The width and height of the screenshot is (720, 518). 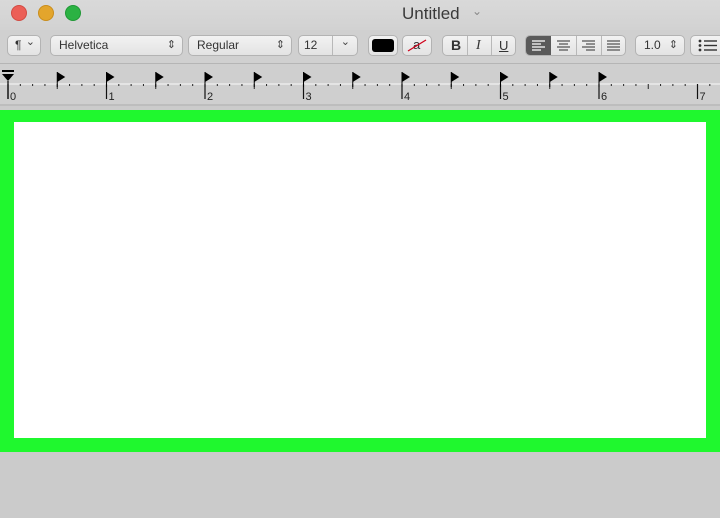 I want to click on list-bullets-icon, so click(x=707, y=45).